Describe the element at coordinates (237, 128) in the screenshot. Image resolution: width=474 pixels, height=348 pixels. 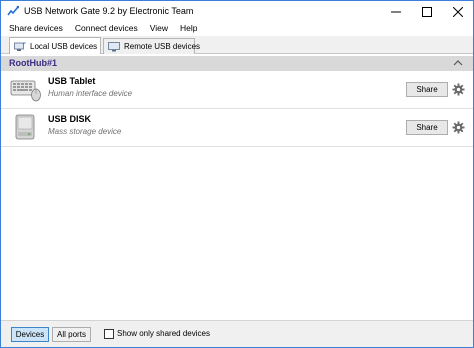
I see `device-row-usb-disk: USB DISK Mass storage device Share` at that location.